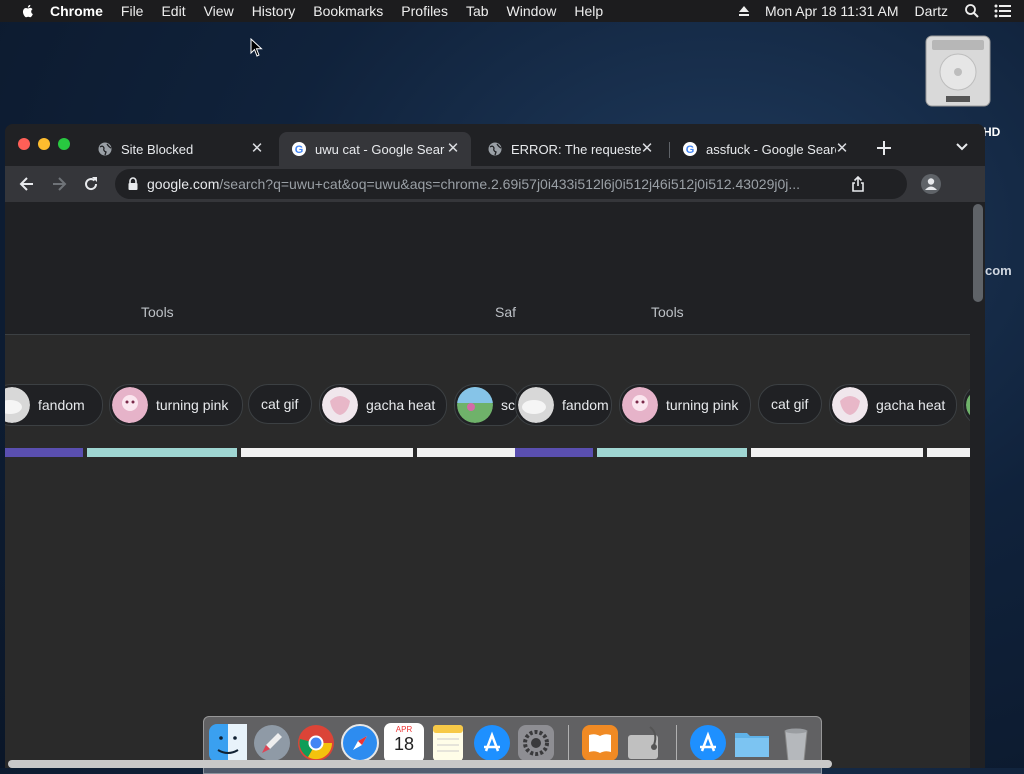 Image resolution: width=1024 pixels, height=774 pixels. Describe the element at coordinates (348, 11) in the screenshot. I see `menu-bookmarks: Bookmarks` at that location.